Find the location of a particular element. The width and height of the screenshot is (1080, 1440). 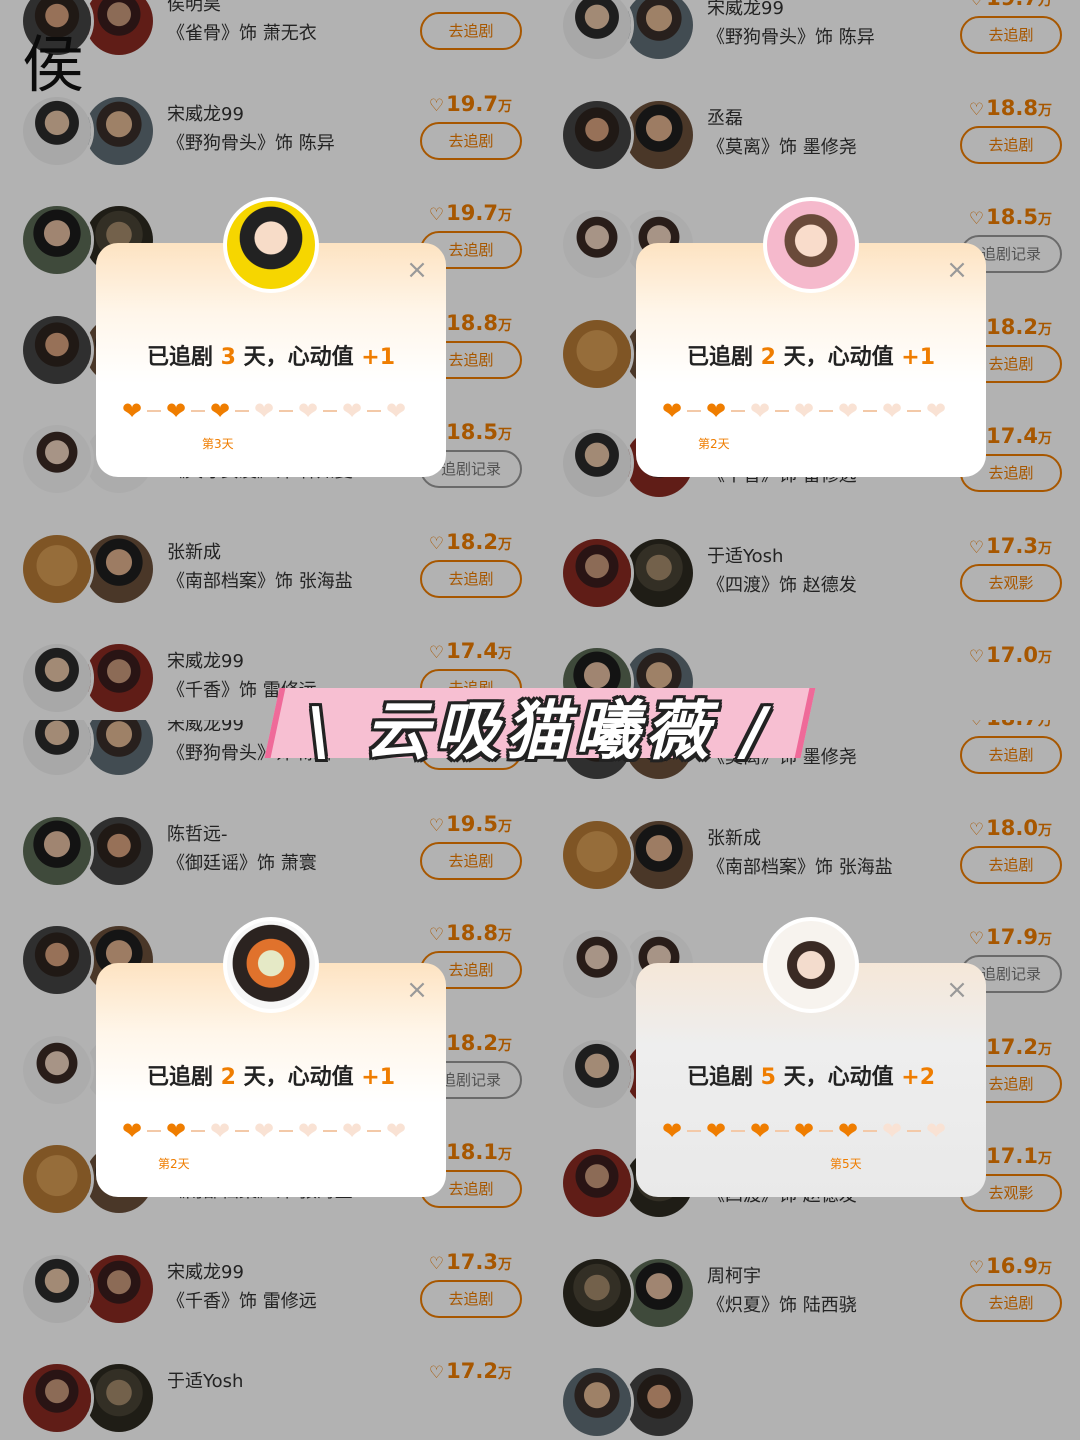

checkin-highlight: +2 is located at coordinates (918, 1077).